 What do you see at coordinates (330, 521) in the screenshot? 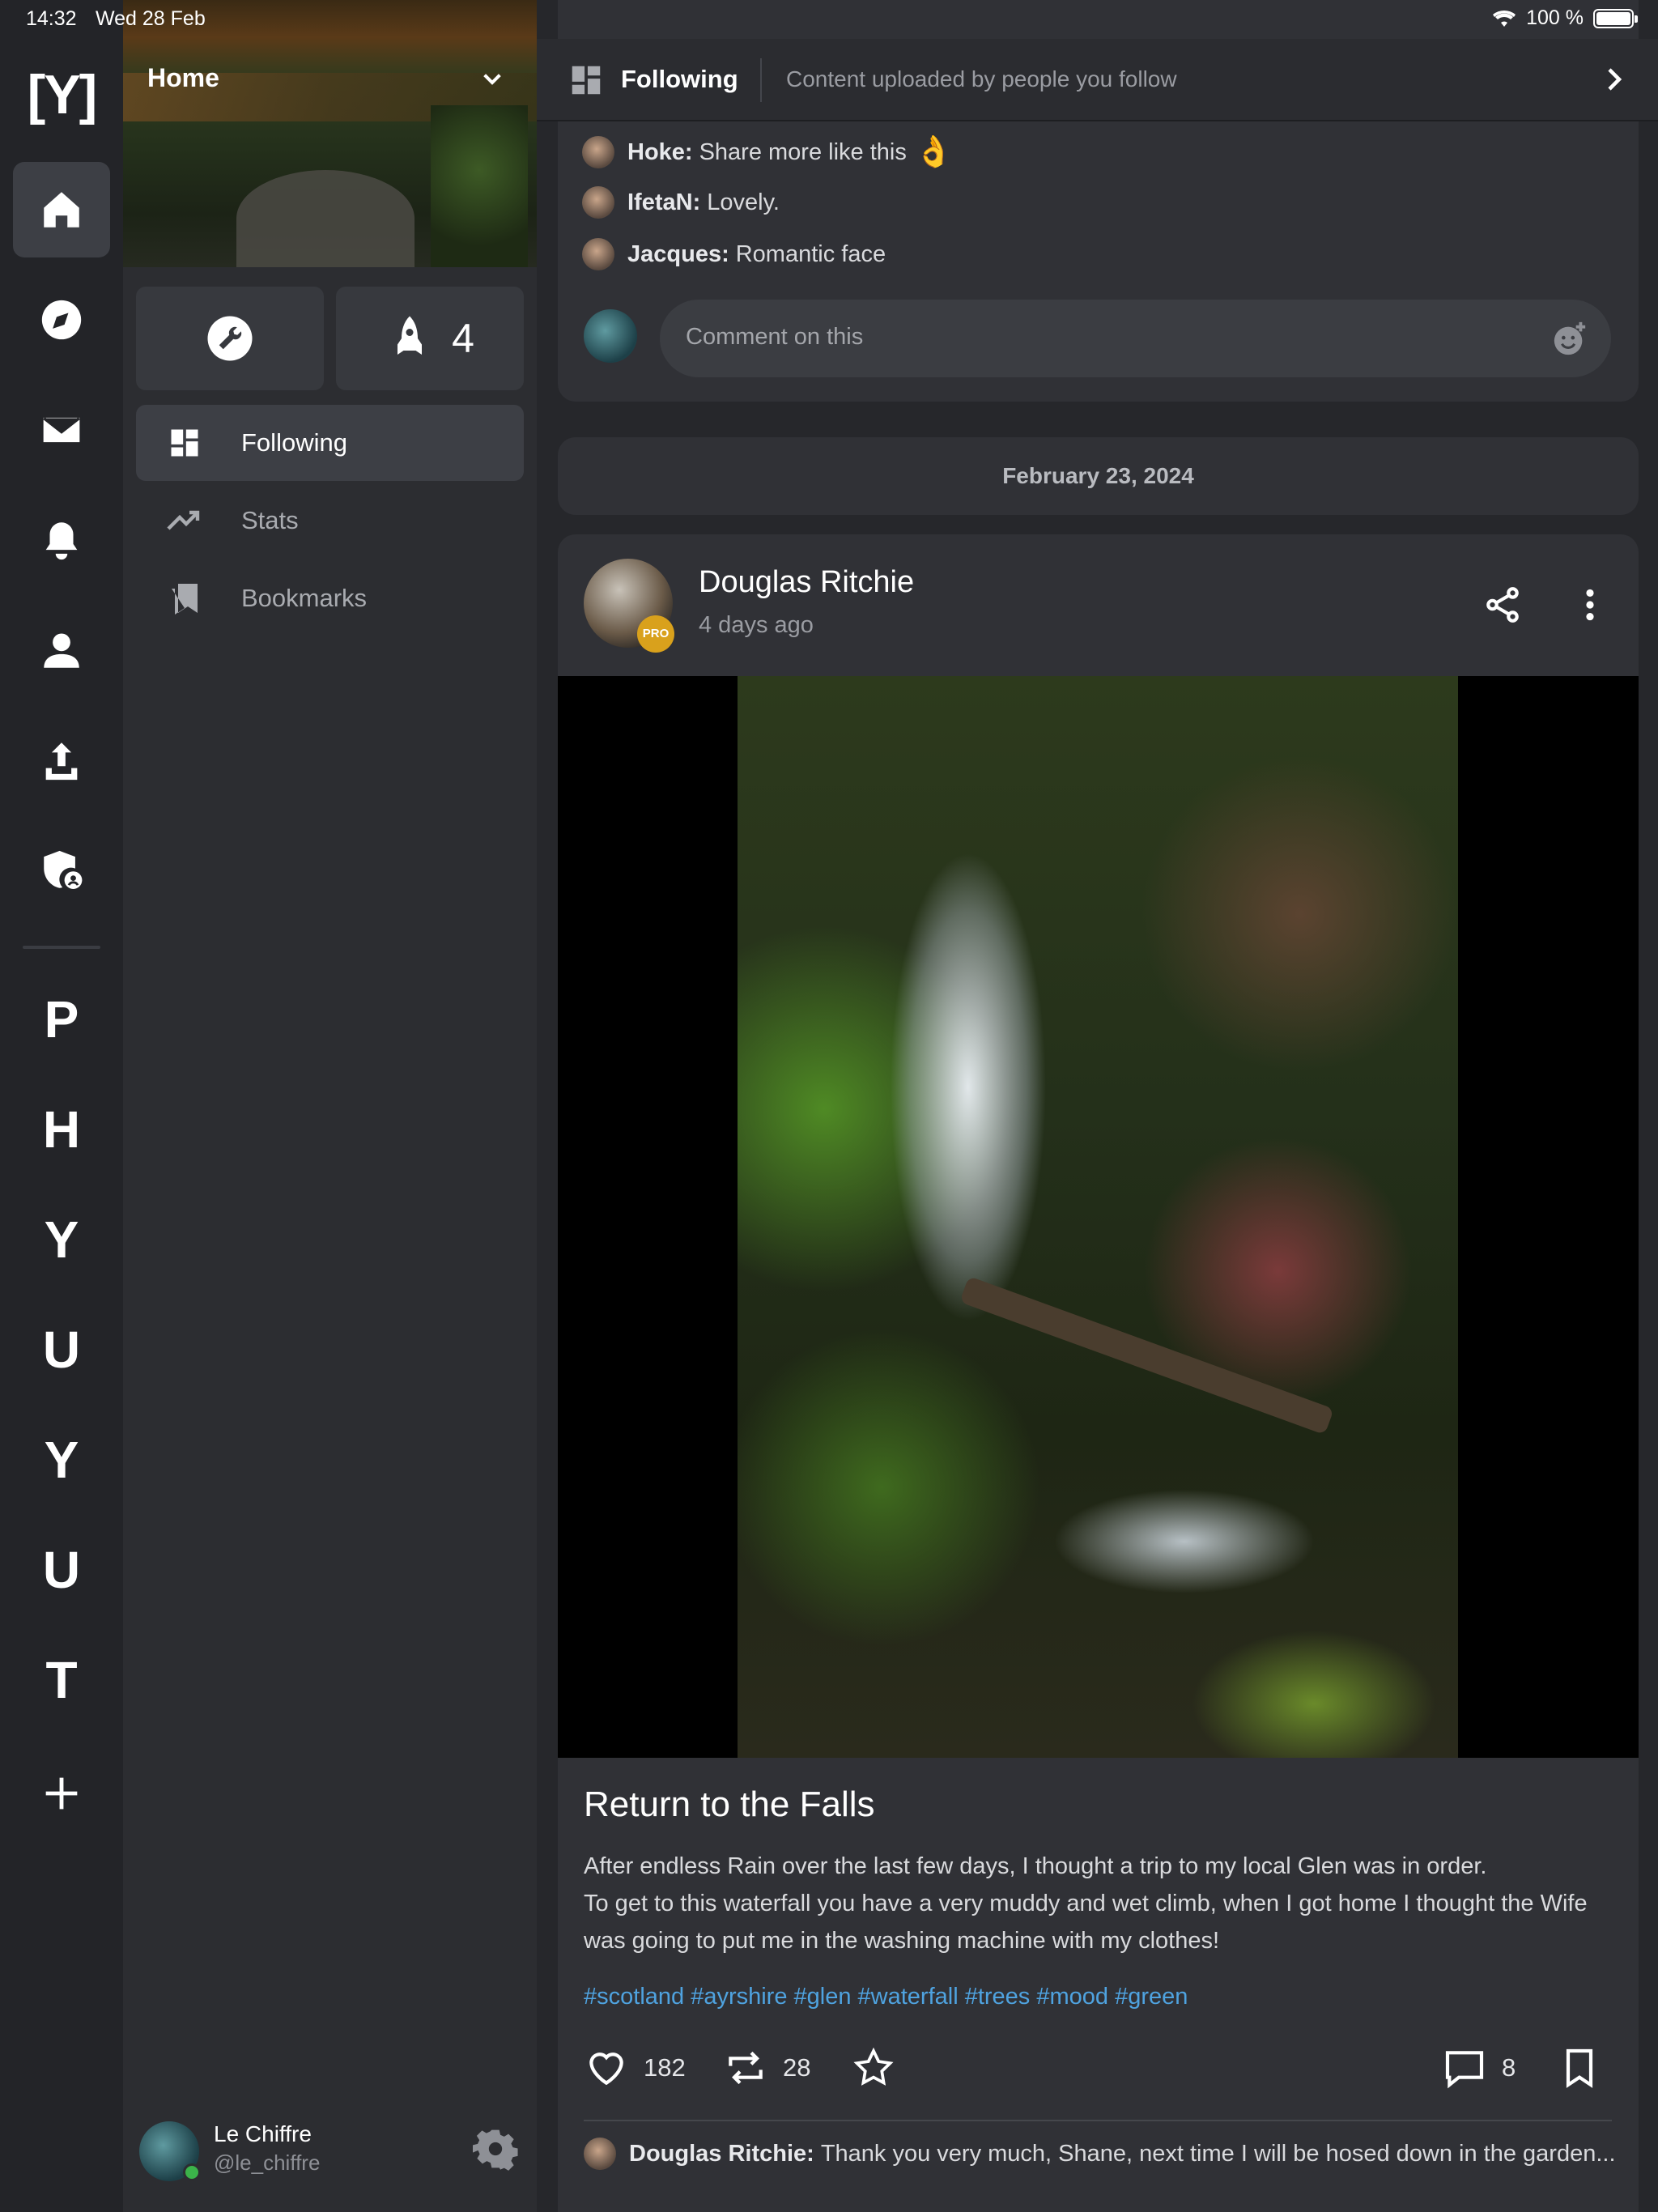
I see `nav-item-stats: Stats` at bounding box center [330, 521].